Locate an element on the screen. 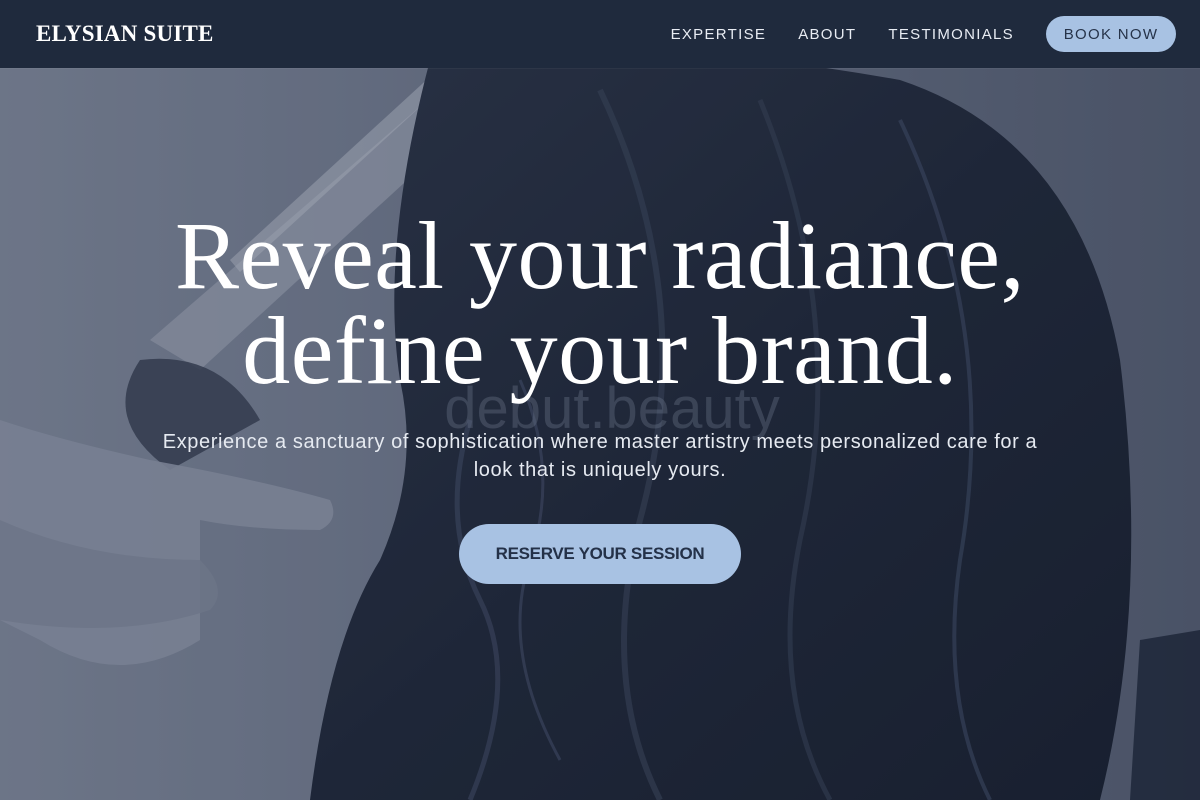 The image size is (1200, 800). nav-link-expertise: EXPERTISE is located at coordinates (719, 34).